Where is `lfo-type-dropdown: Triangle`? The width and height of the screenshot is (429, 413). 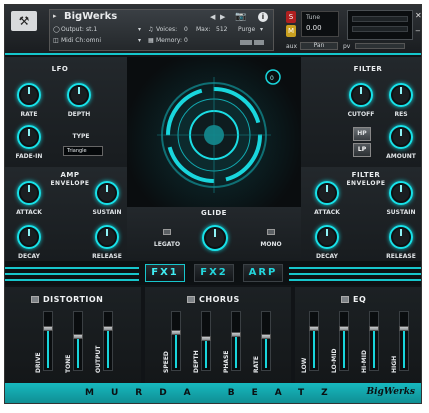 lfo-type-dropdown: Triangle is located at coordinates (83, 151).